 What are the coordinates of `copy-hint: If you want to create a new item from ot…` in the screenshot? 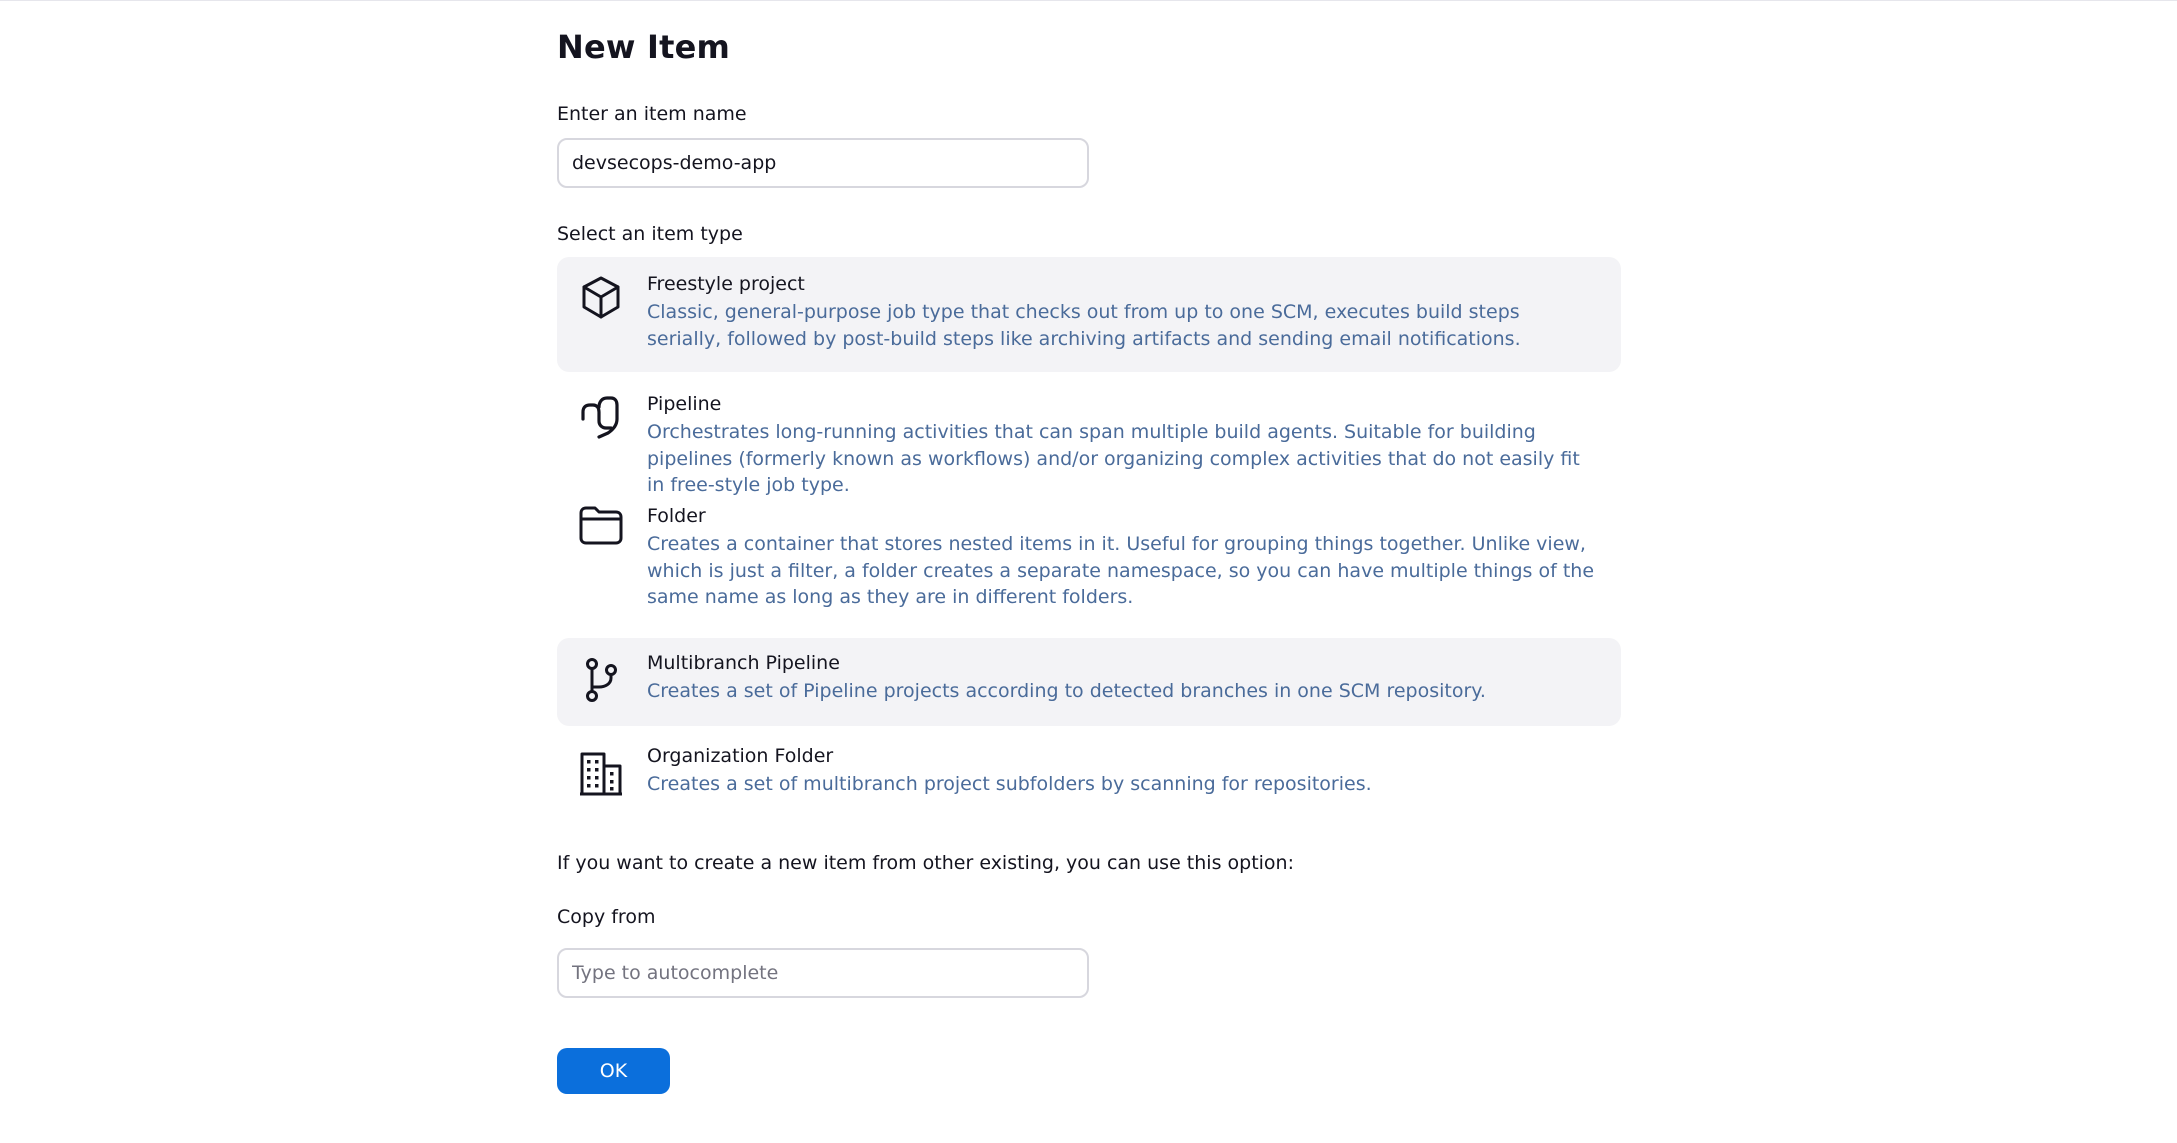 It's located at (926, 863).